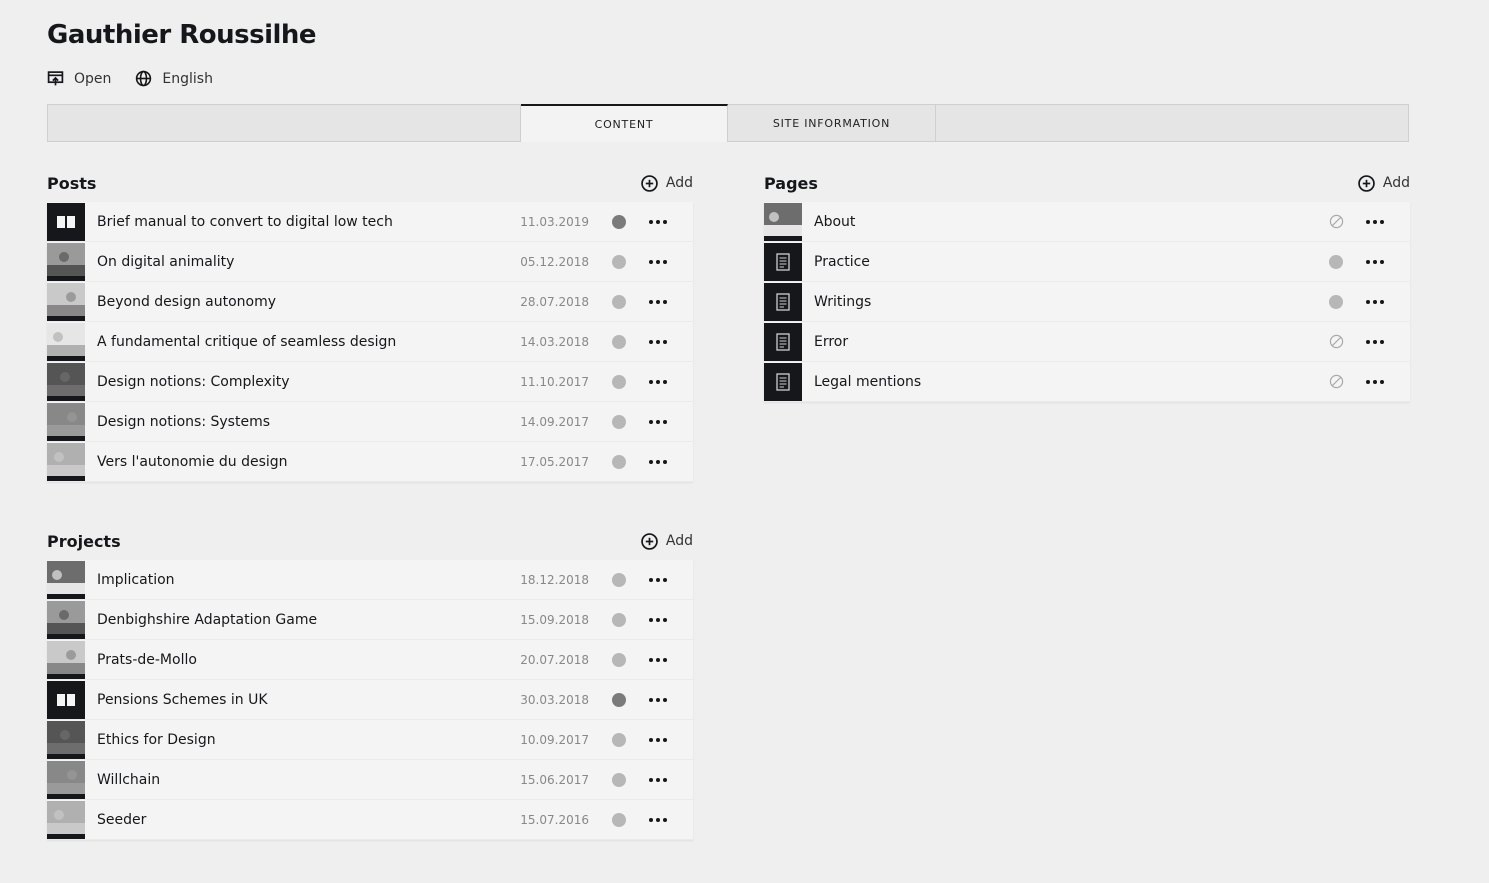  What do you see at coordinates (297, 422) in the screenshot?
I see `item-title: Design notions: Systems` at bounding box center [297, 422].